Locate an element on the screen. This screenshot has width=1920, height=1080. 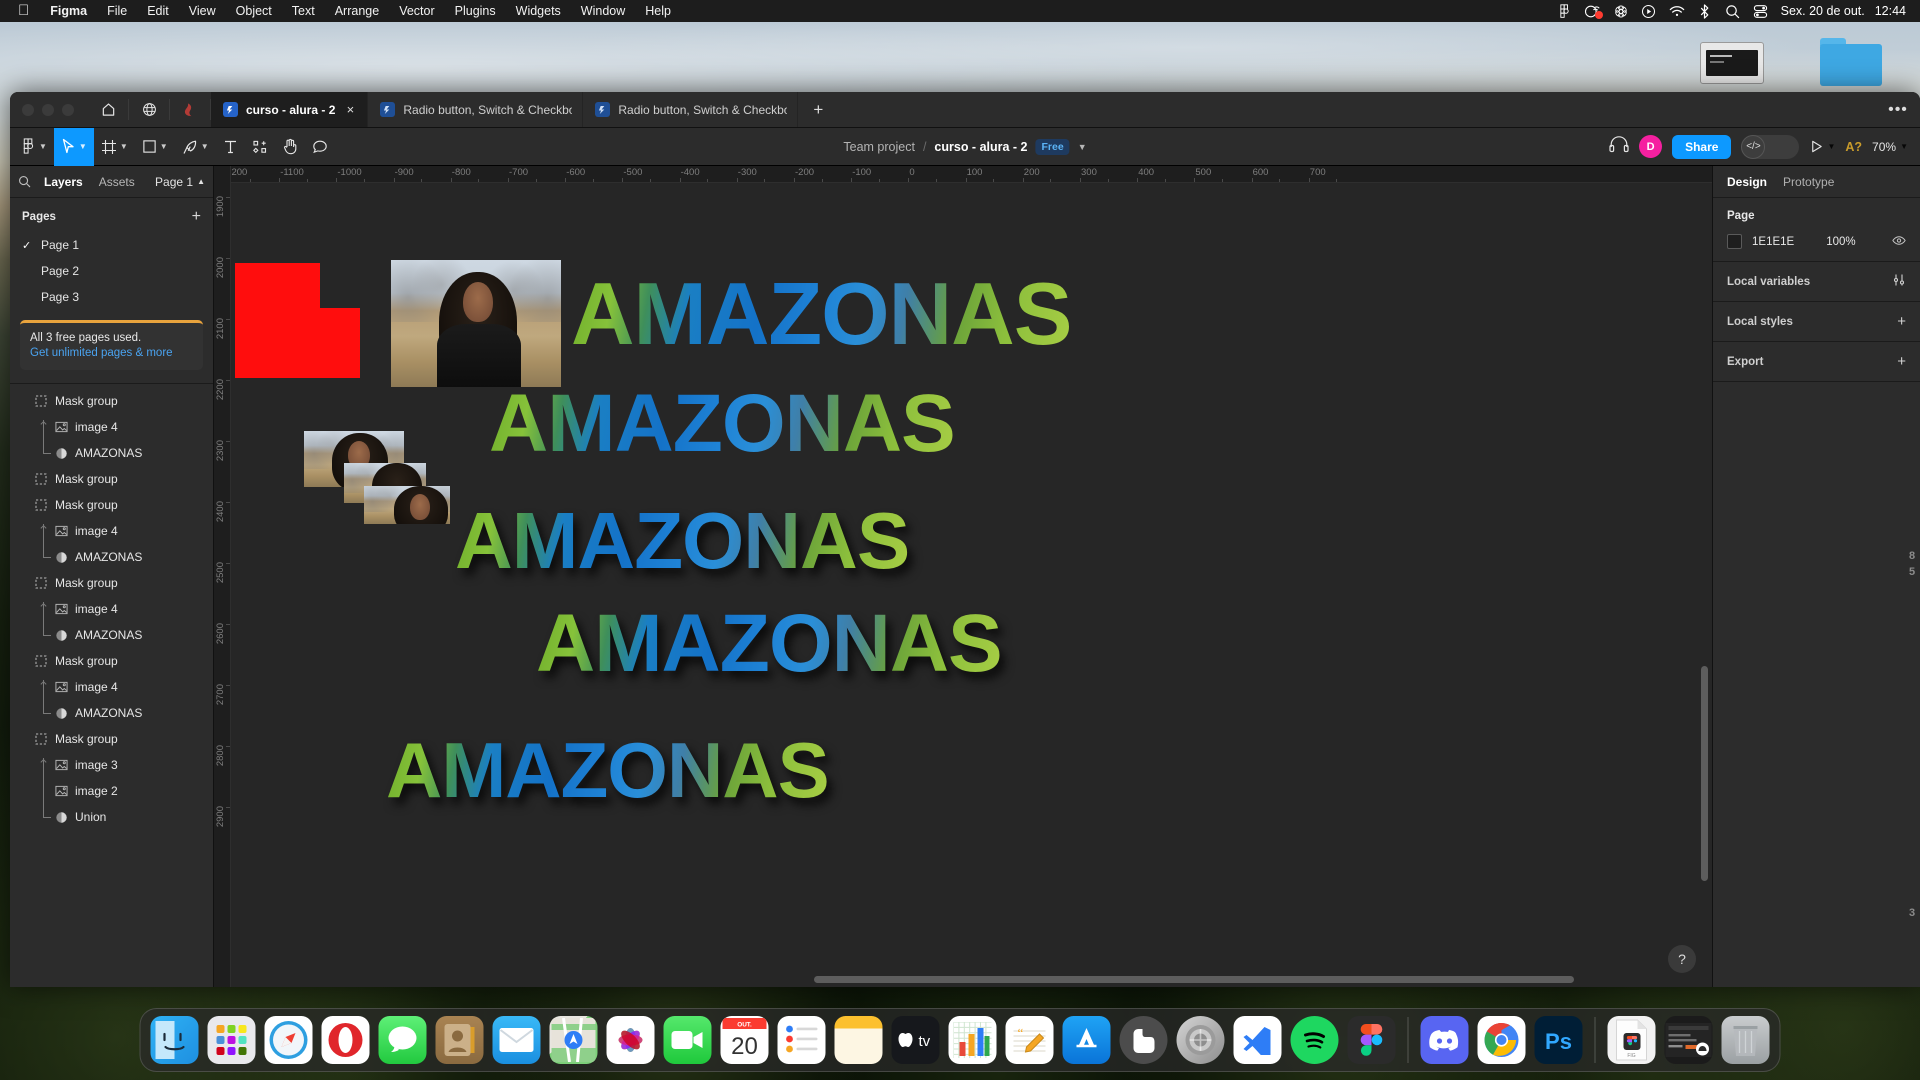
dock-item-notes is located at coordinates (858, 1040).